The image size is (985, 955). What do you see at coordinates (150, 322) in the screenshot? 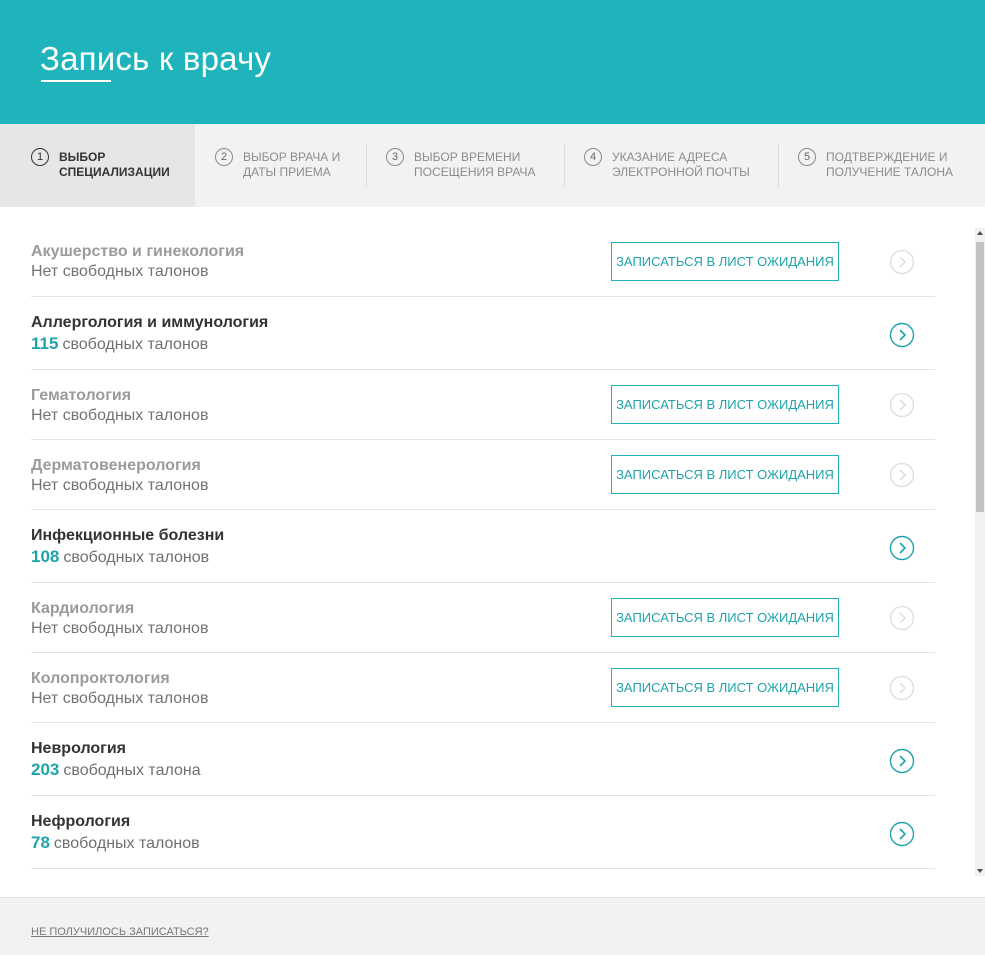
I see `specialty-name: Аллергология и иммунология` at bounding box center [150, 322].